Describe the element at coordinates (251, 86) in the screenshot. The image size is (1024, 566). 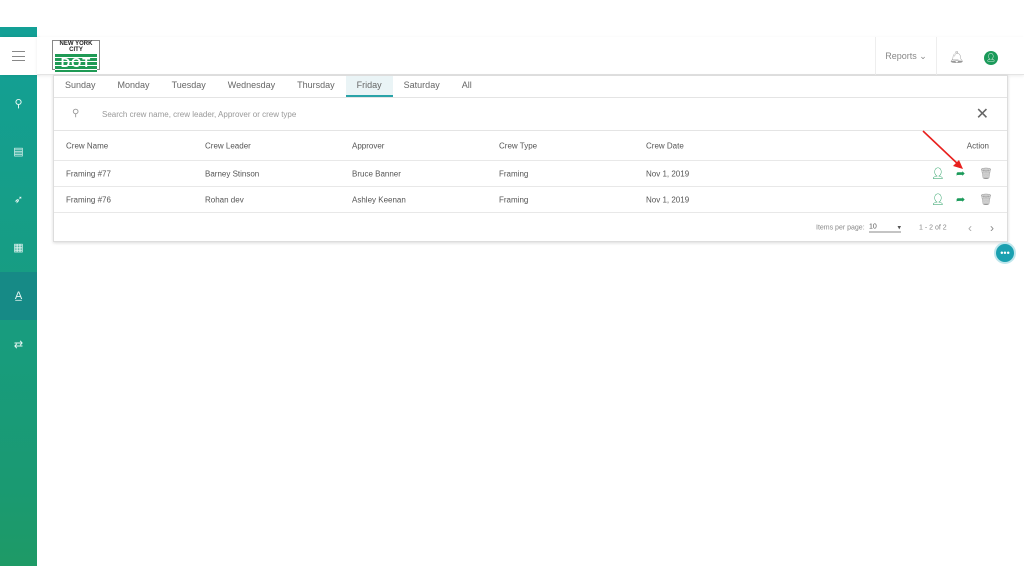
I see `tab-wednesday: Wednesday` at that location.